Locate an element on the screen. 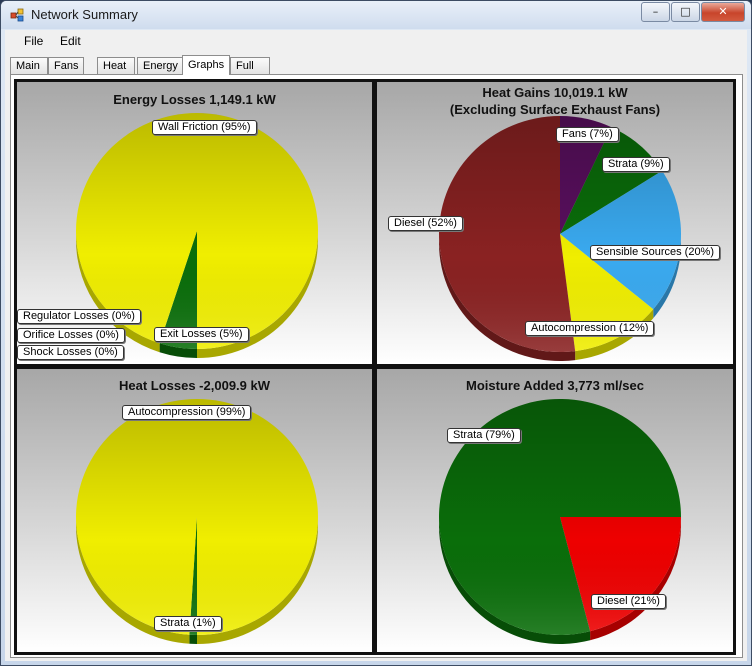  menu-bar: File Edit is located at coordinates (376, 41).